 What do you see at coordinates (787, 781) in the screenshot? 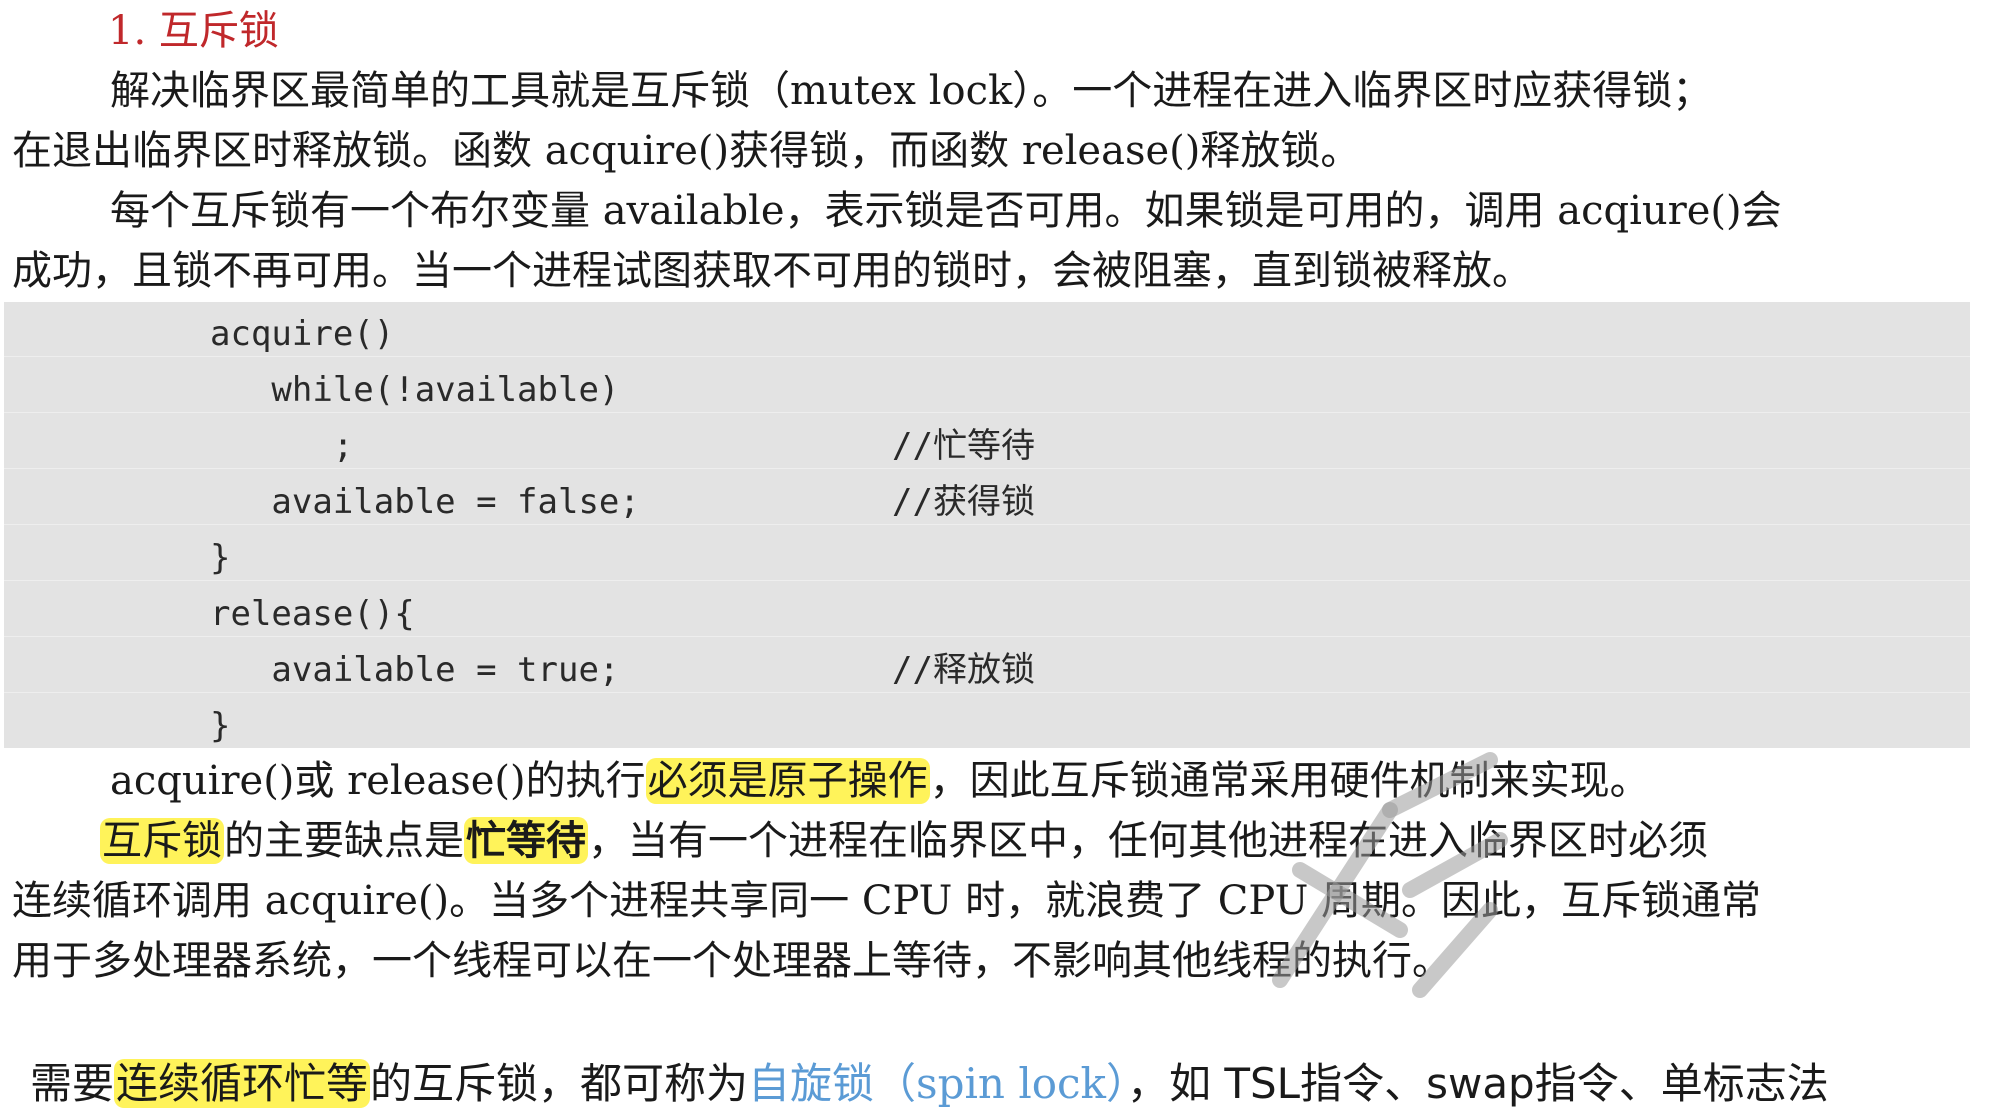
I see `highlight-atomic-operation: 必须是原子操作` at bounding box center [787, 781].